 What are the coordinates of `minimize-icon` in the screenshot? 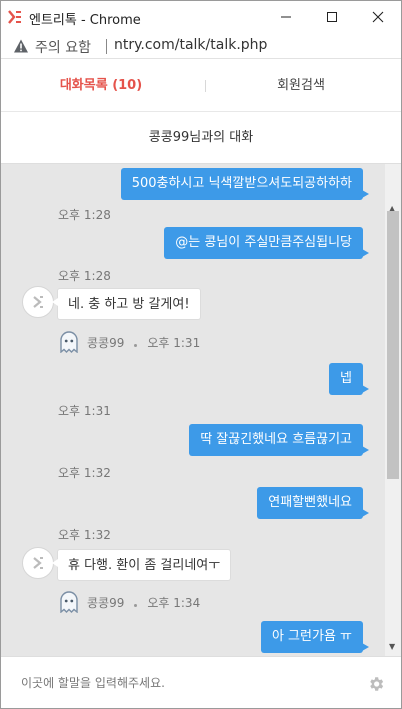 It's located at (286, 17).